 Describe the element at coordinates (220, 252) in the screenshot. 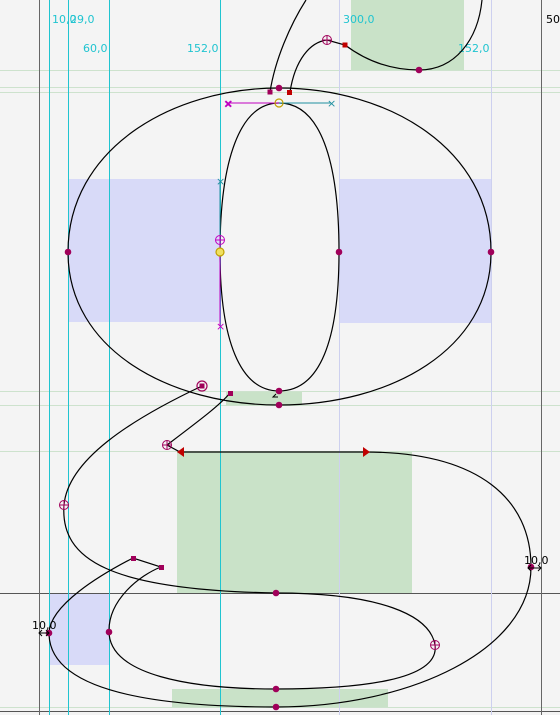

I see `hv-point-left` at that location.